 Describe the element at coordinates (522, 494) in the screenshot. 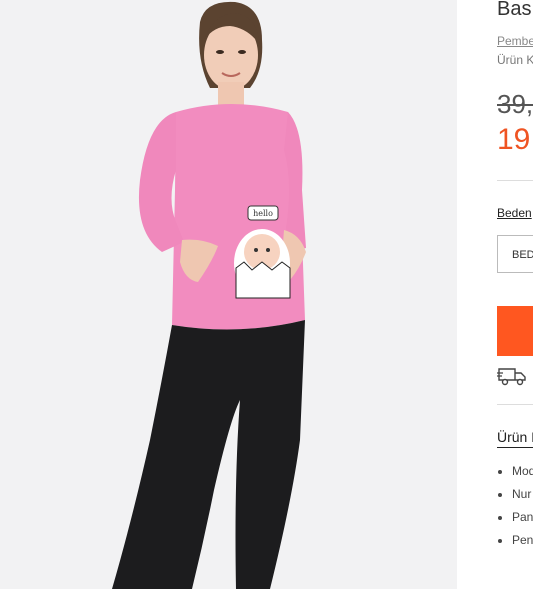

I see `list-item: Nur` at that location.